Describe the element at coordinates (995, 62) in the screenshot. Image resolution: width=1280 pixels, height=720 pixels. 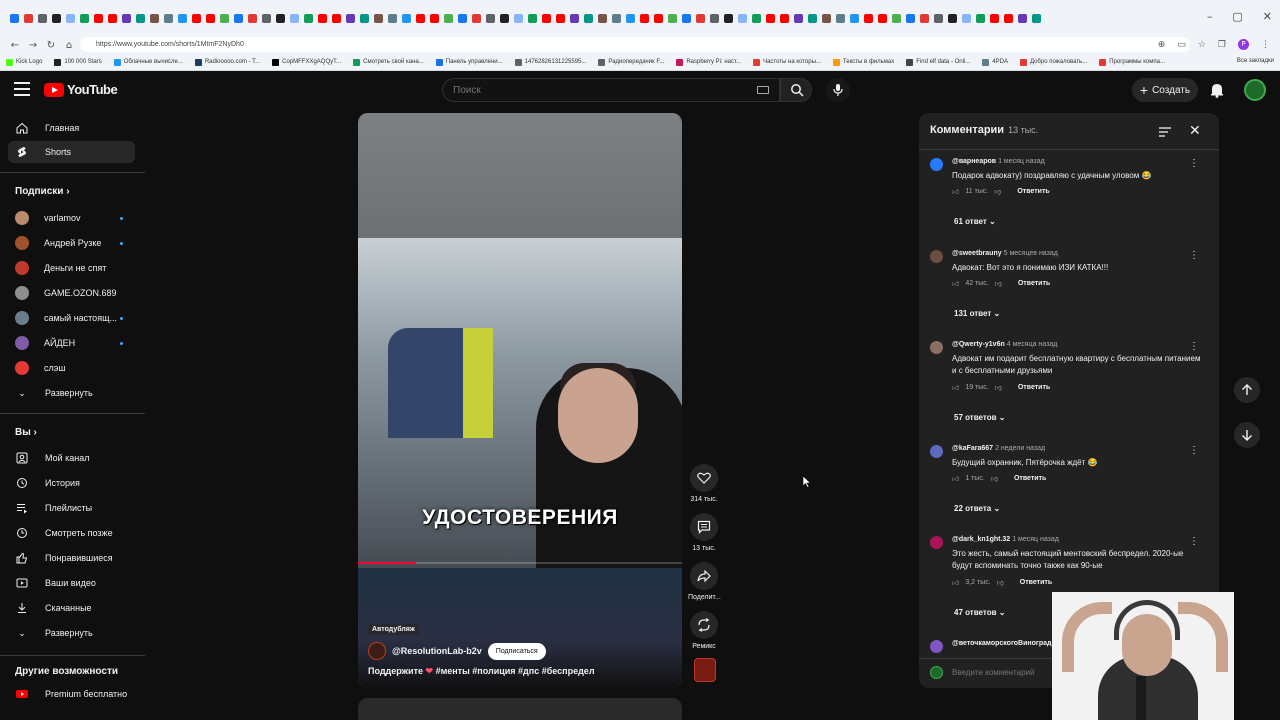
I see `bookmark-item: 4PDA` at that location.